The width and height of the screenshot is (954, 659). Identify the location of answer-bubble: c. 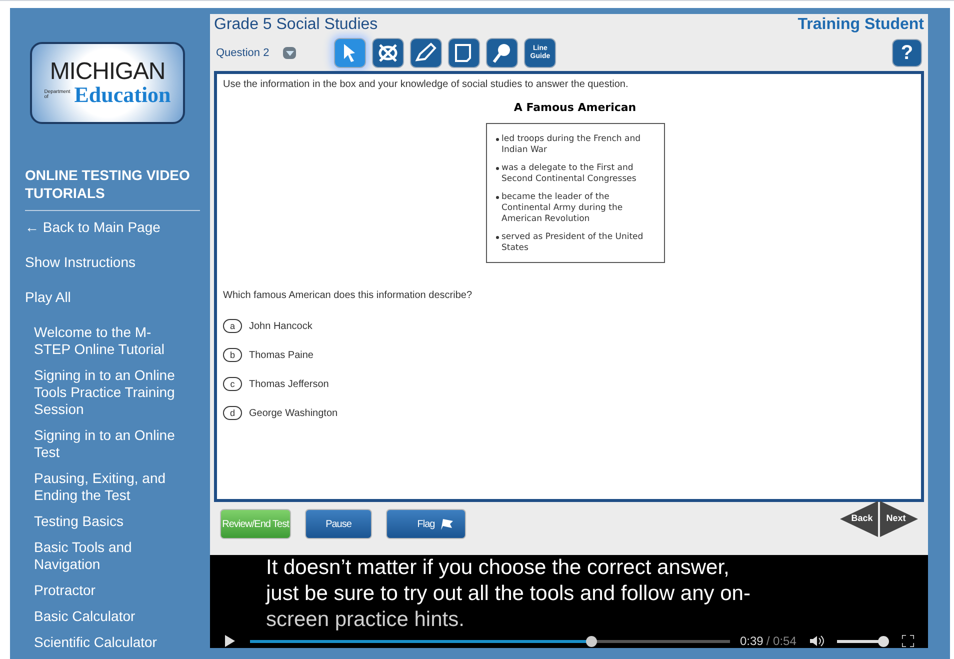
(232, 384).